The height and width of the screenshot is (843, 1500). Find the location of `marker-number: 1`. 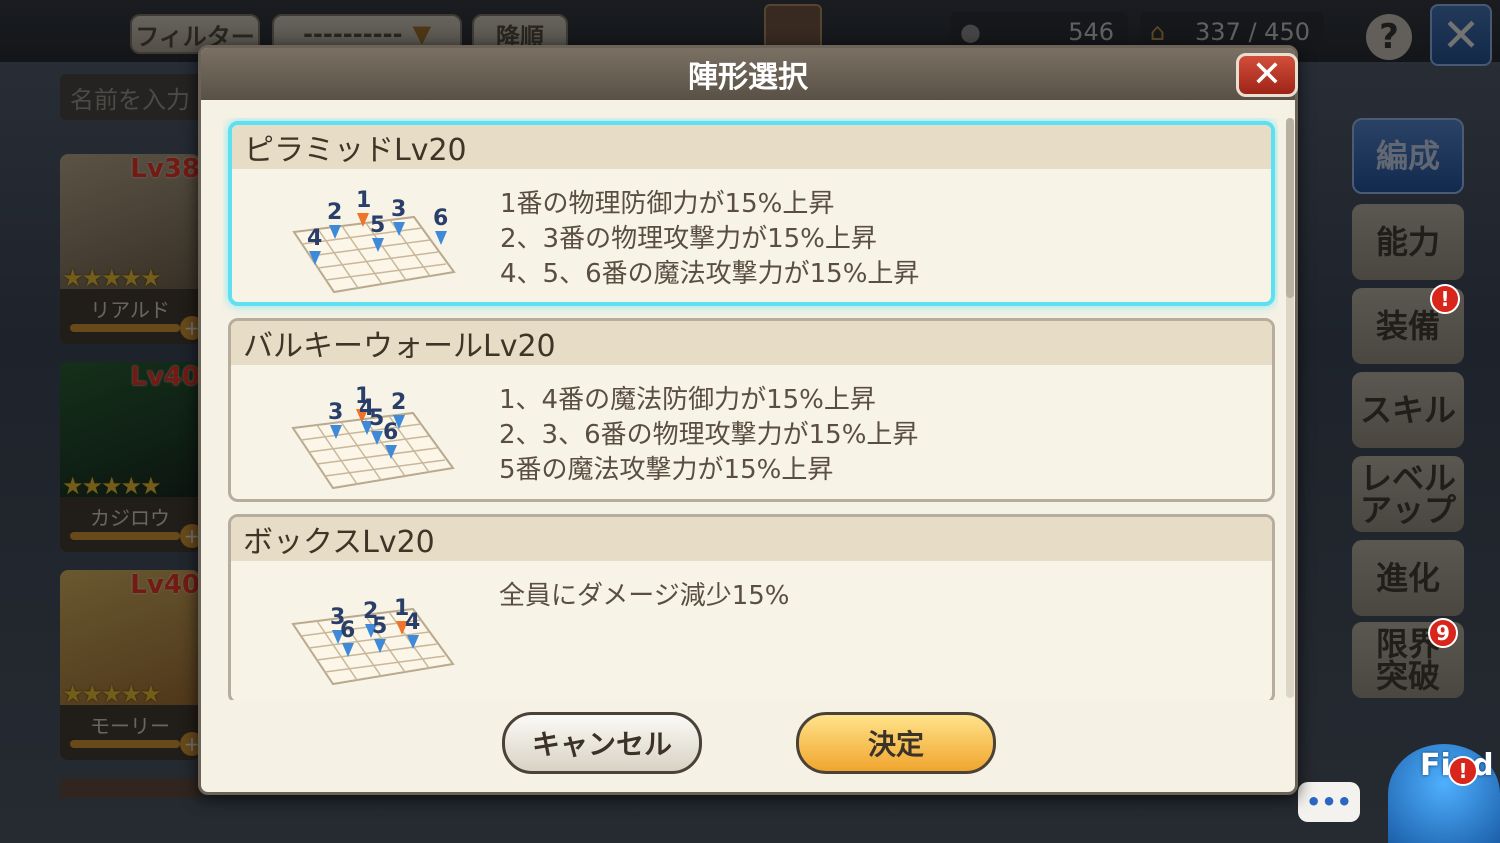

marker-number: 1 is located at coordinates (363, 200).